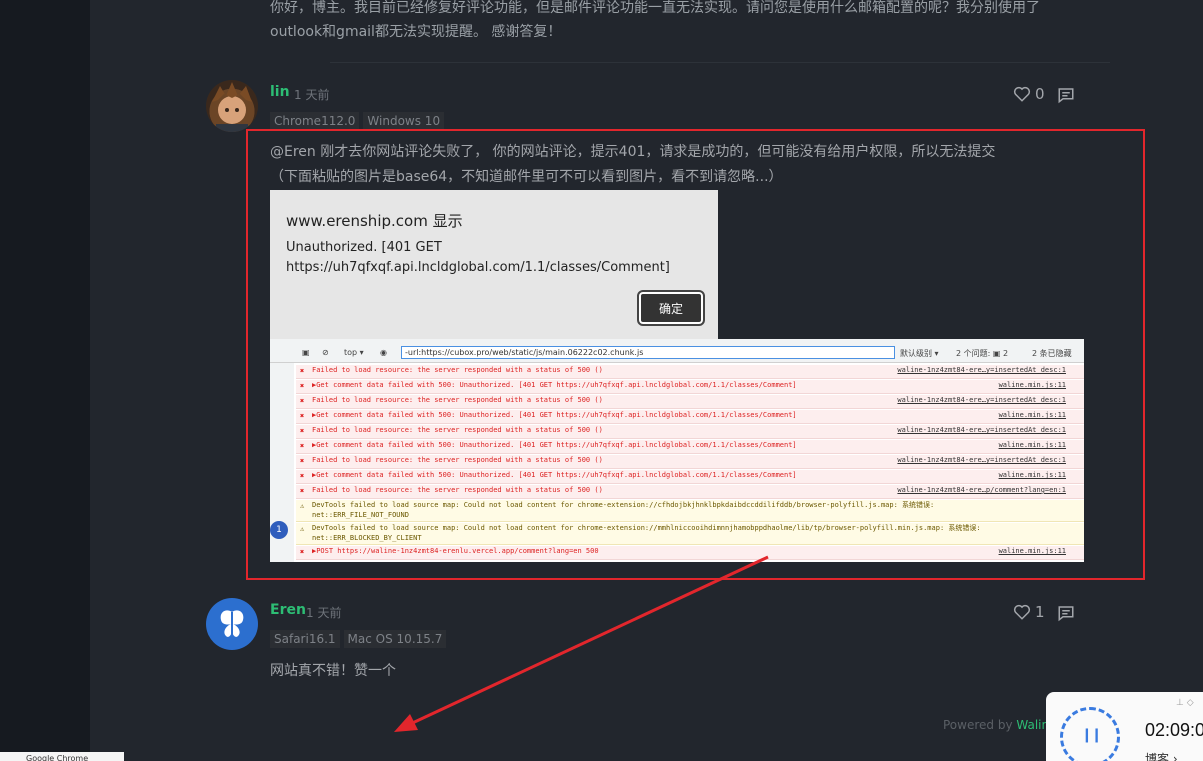 This screenshot has width=1203, height=761. I want to click on powered-by: Powered by Walin, so click(996, 725).